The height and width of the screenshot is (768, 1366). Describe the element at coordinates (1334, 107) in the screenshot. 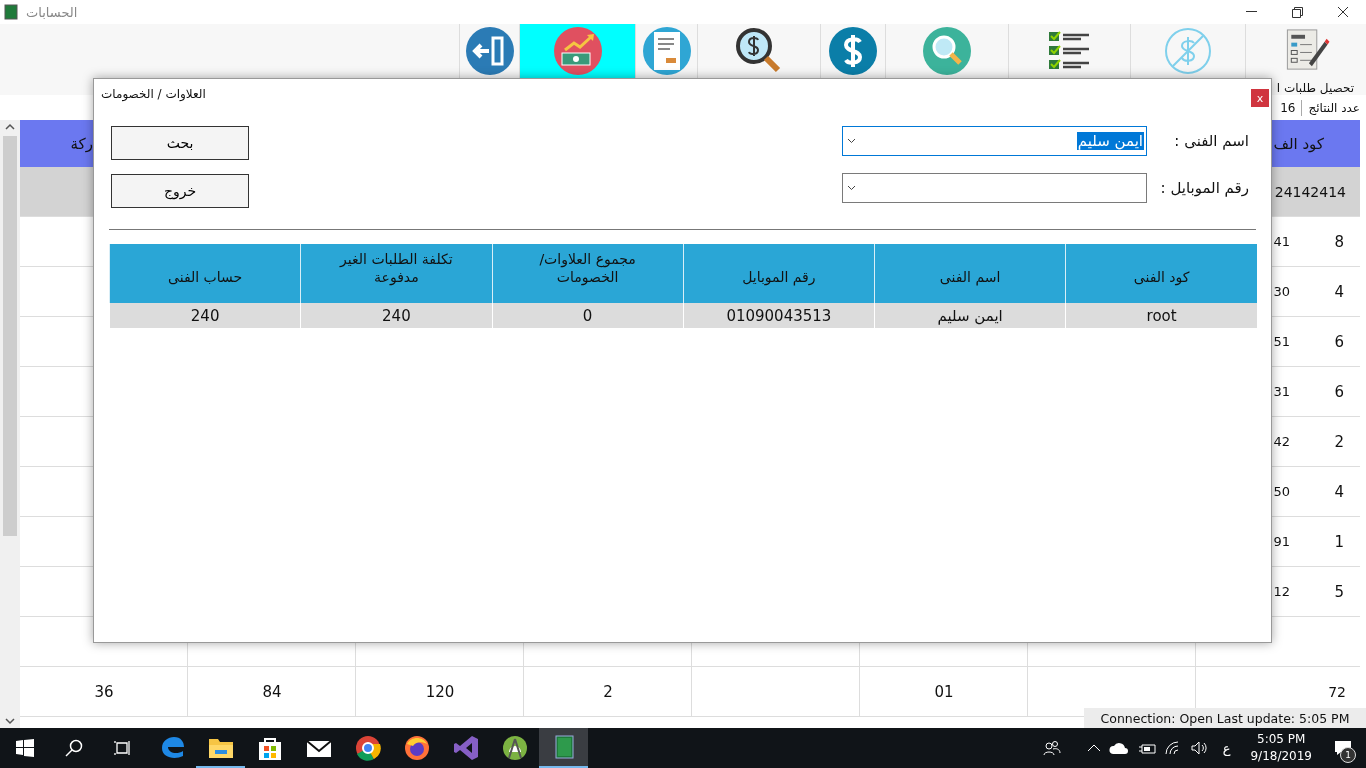

I see `results-label: عدد النتائج` at that location.